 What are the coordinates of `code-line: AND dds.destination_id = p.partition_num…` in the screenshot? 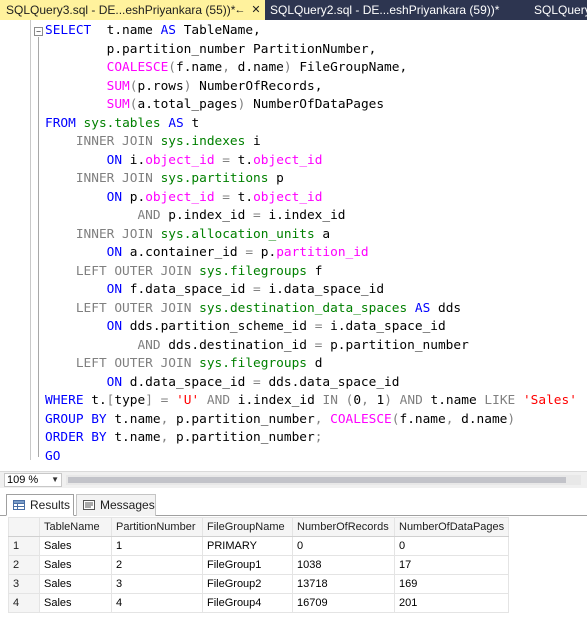 It's located at (256, 346).